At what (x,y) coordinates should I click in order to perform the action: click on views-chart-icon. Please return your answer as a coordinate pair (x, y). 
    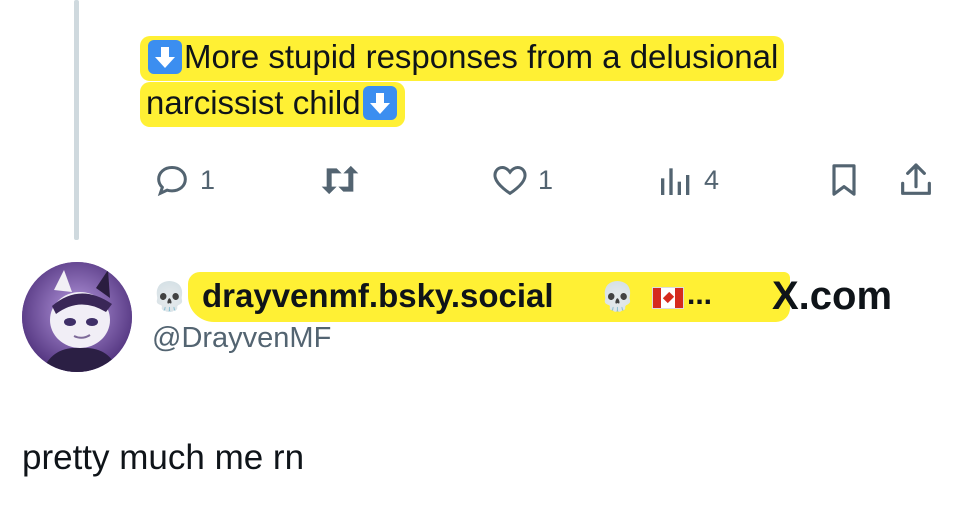
    Looking at the image, I should click on (675, 181).